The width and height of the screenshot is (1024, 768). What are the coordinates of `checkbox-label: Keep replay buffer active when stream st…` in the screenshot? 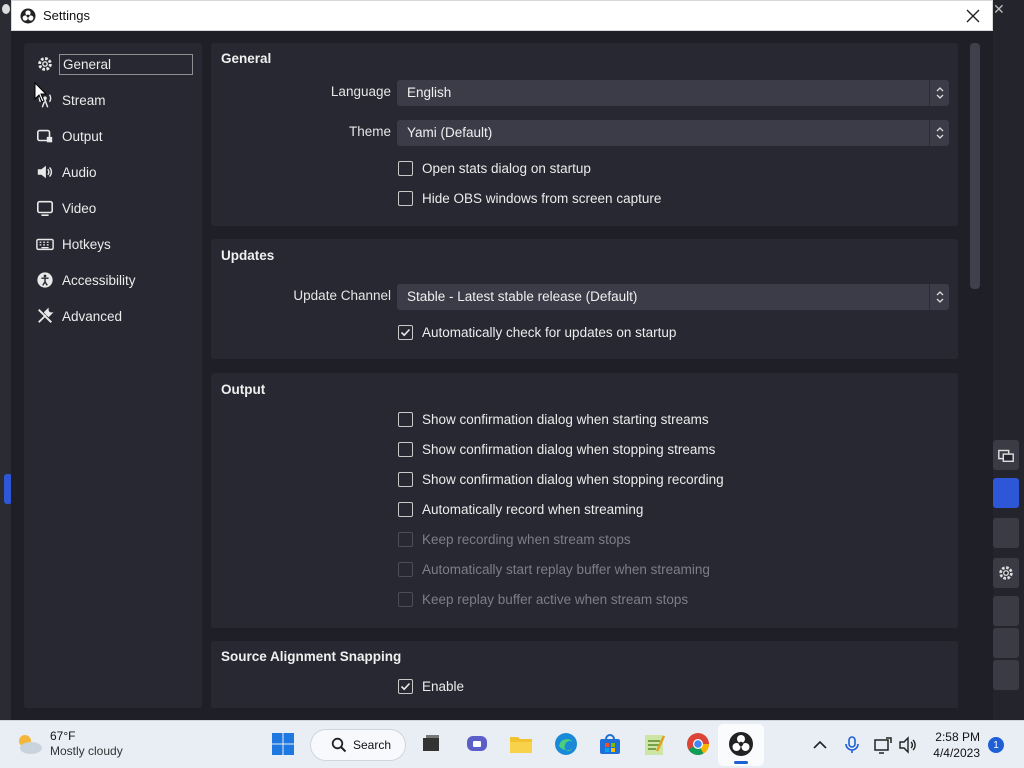 It's located at (555, 599).